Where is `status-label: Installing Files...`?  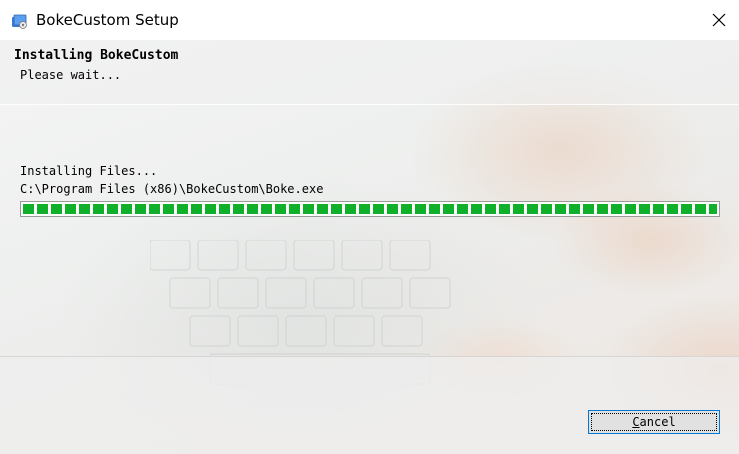 status-label: Installing Files... is located at coordinates (89, 171).